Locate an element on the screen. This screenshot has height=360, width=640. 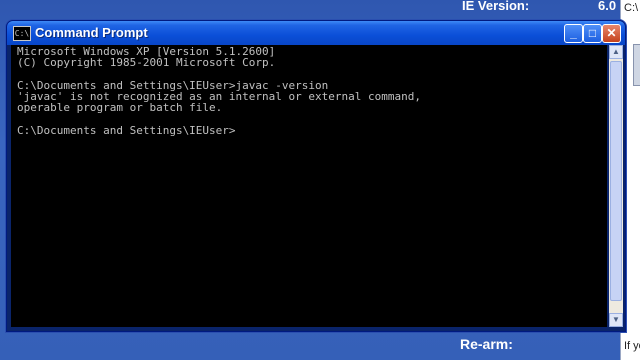
console-line: operable program or batch file. is located at coordinates (120, 108).